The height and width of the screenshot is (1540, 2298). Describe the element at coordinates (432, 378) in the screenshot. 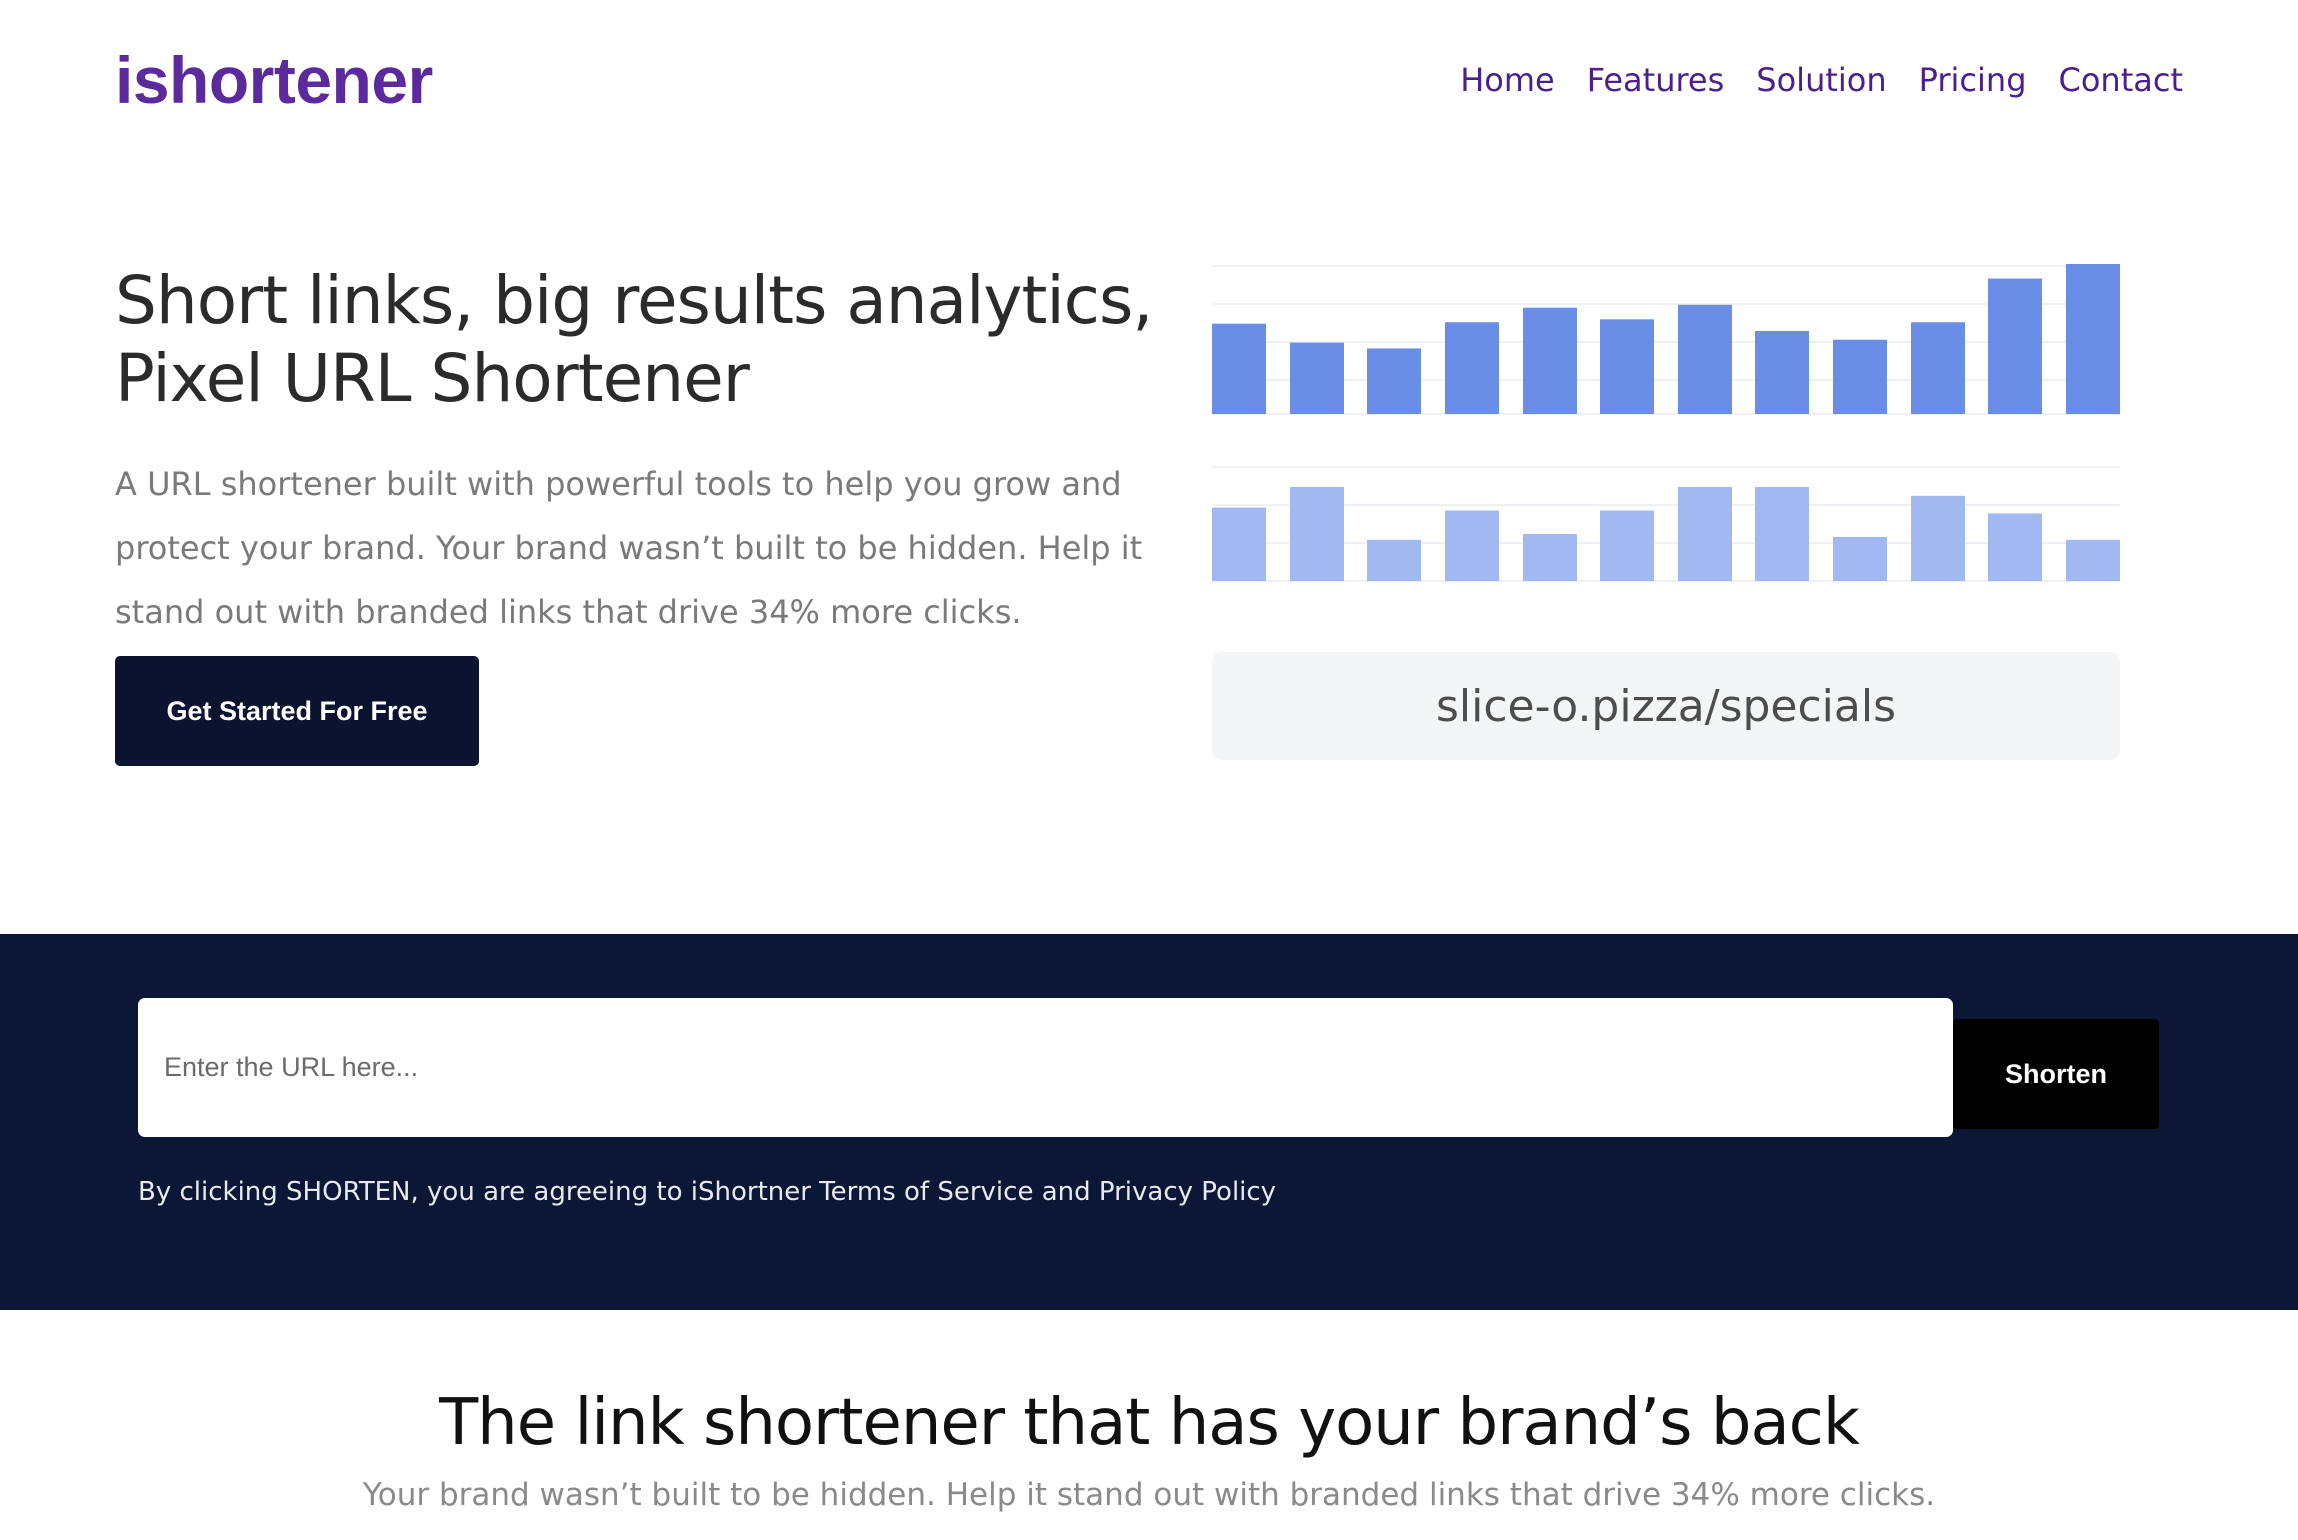

I see `hero-title-line-2: Pixel URL Shortener` at that location.